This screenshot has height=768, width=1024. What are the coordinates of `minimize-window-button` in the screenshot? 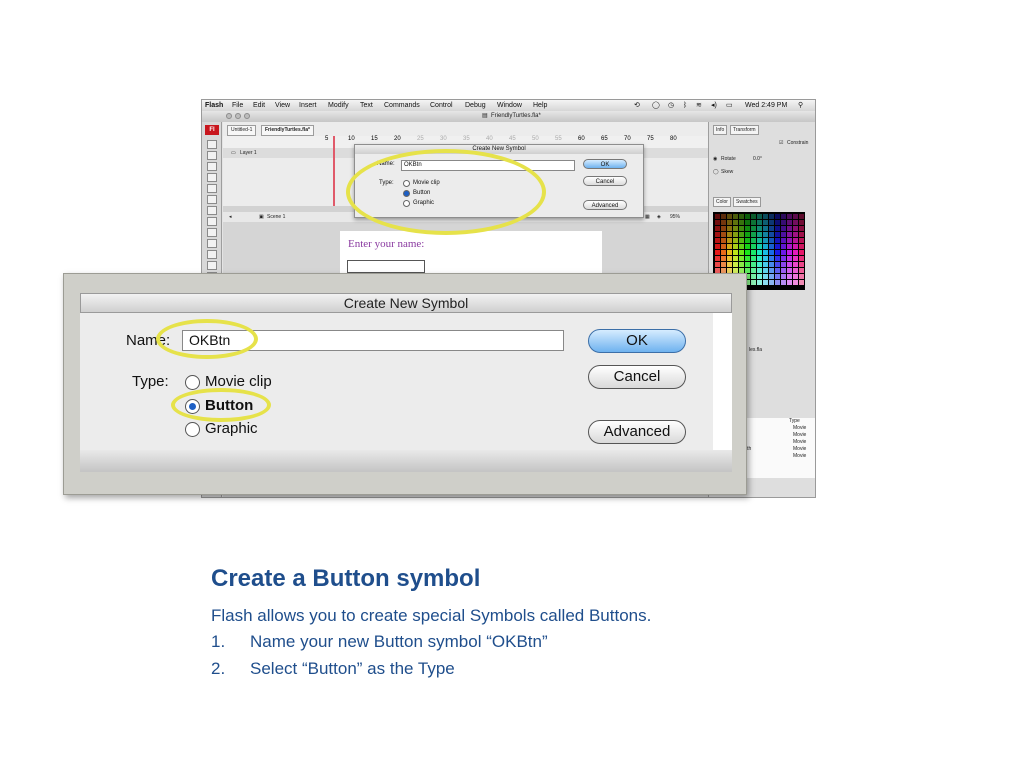 It's located at (238, 116).